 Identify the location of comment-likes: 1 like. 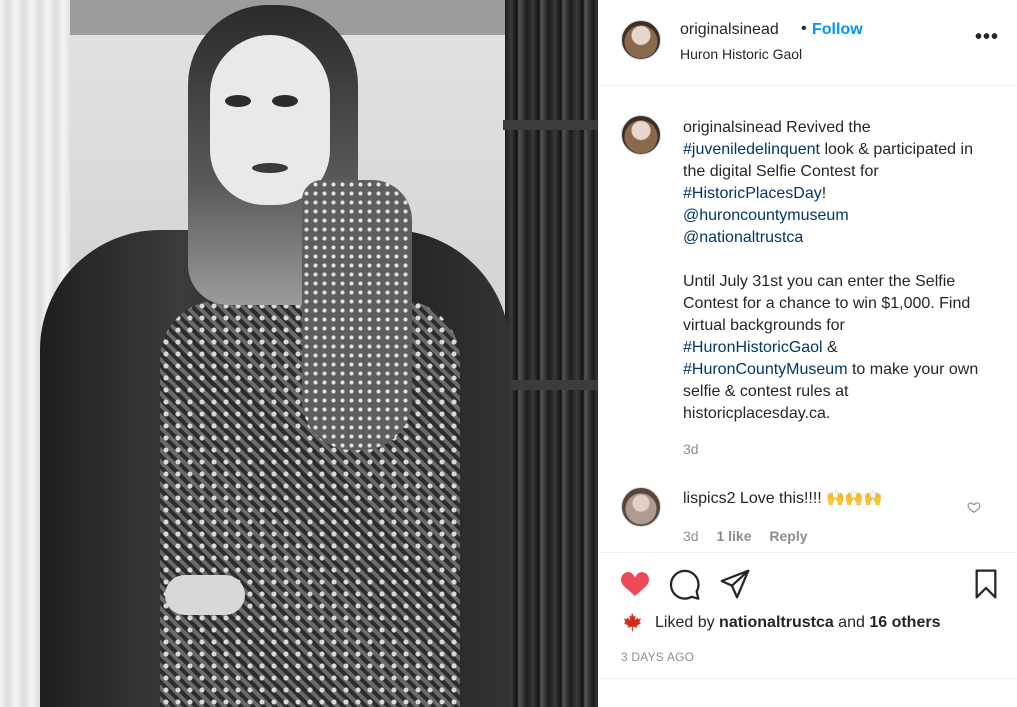
(733, 536).